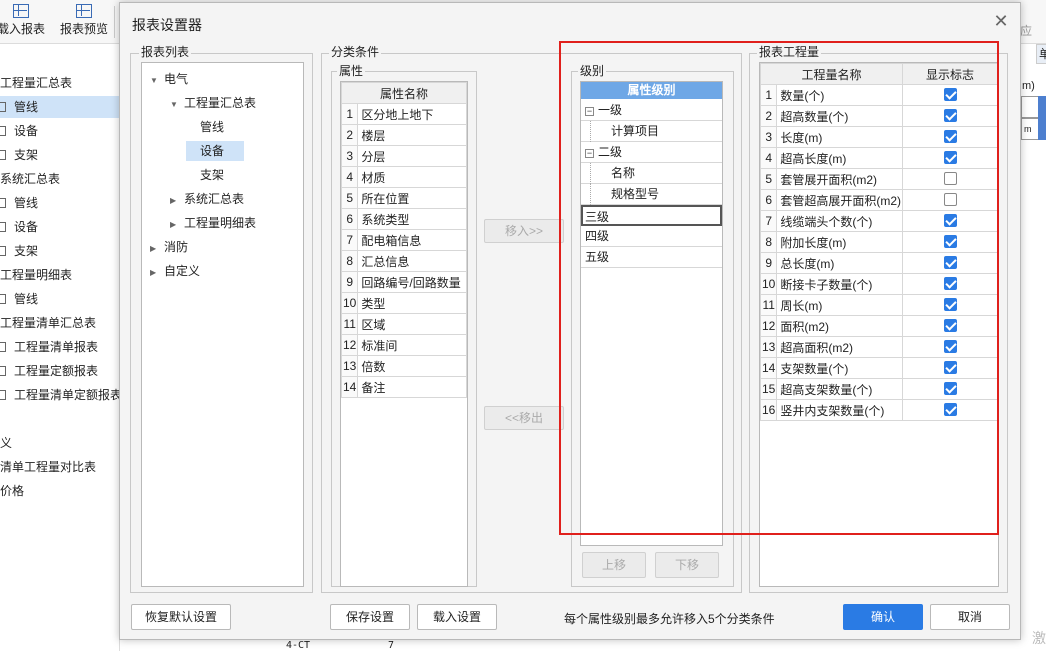 This screenshot has width=1046, height=651. Describe the element at coordinates (181, 617) in the screenshot. I see `restore-default-button: 恢复默认设置` at that location.